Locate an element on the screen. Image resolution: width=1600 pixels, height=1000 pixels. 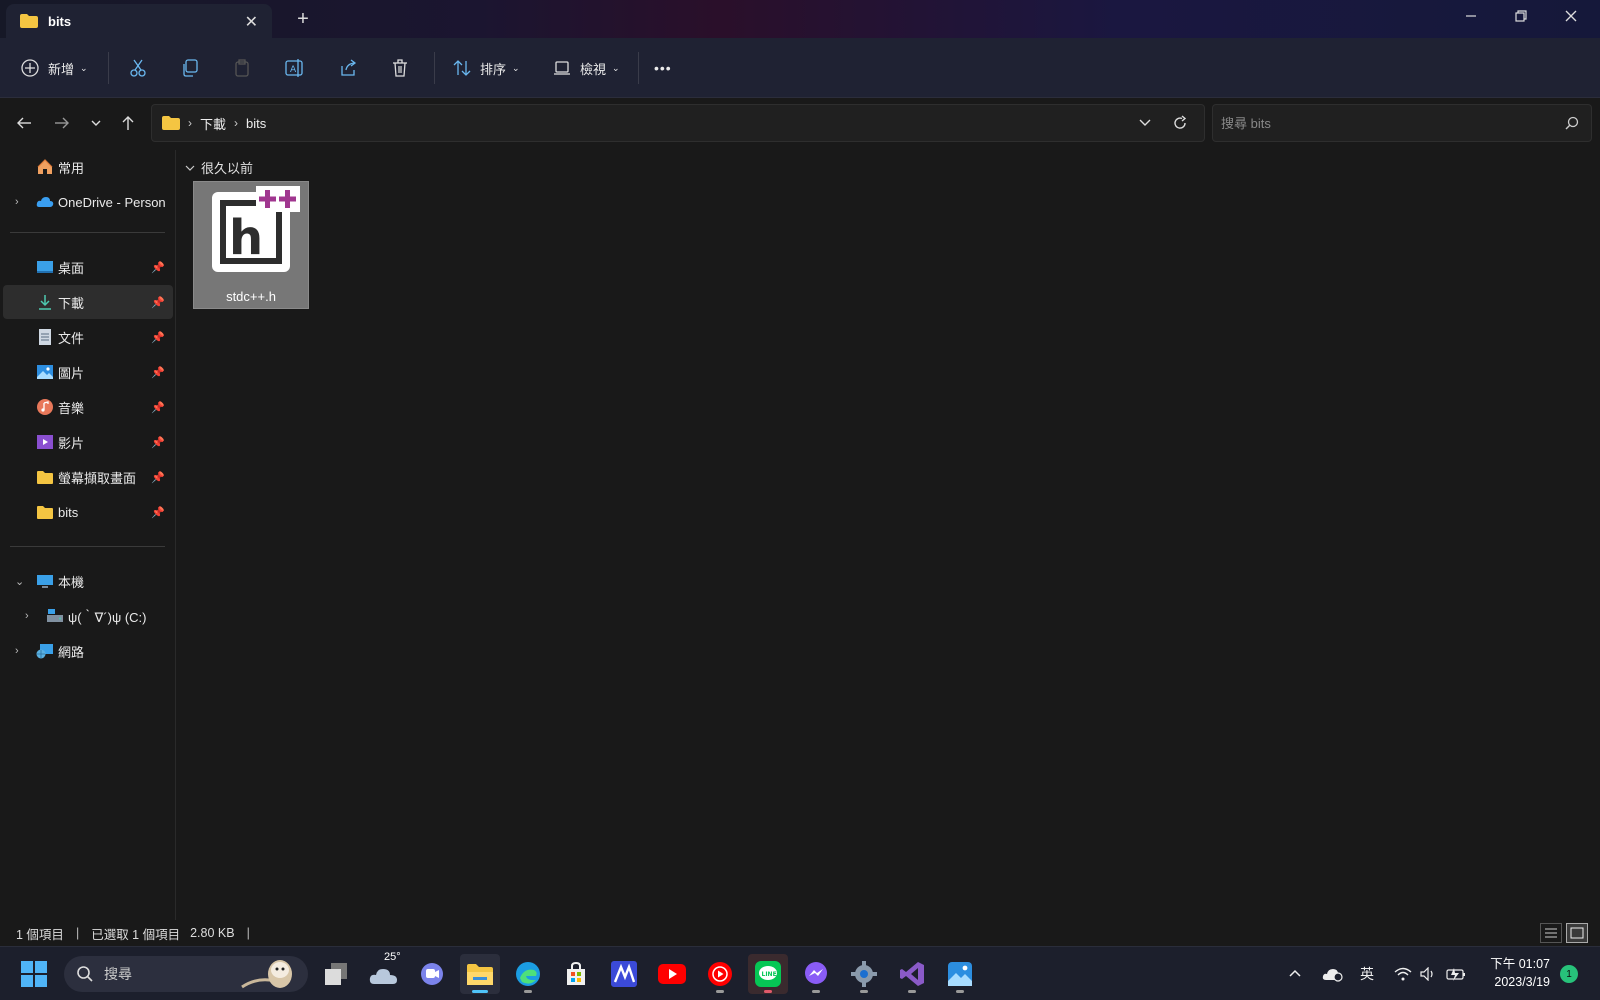
volume-button is located at coordinates (1428, 973).